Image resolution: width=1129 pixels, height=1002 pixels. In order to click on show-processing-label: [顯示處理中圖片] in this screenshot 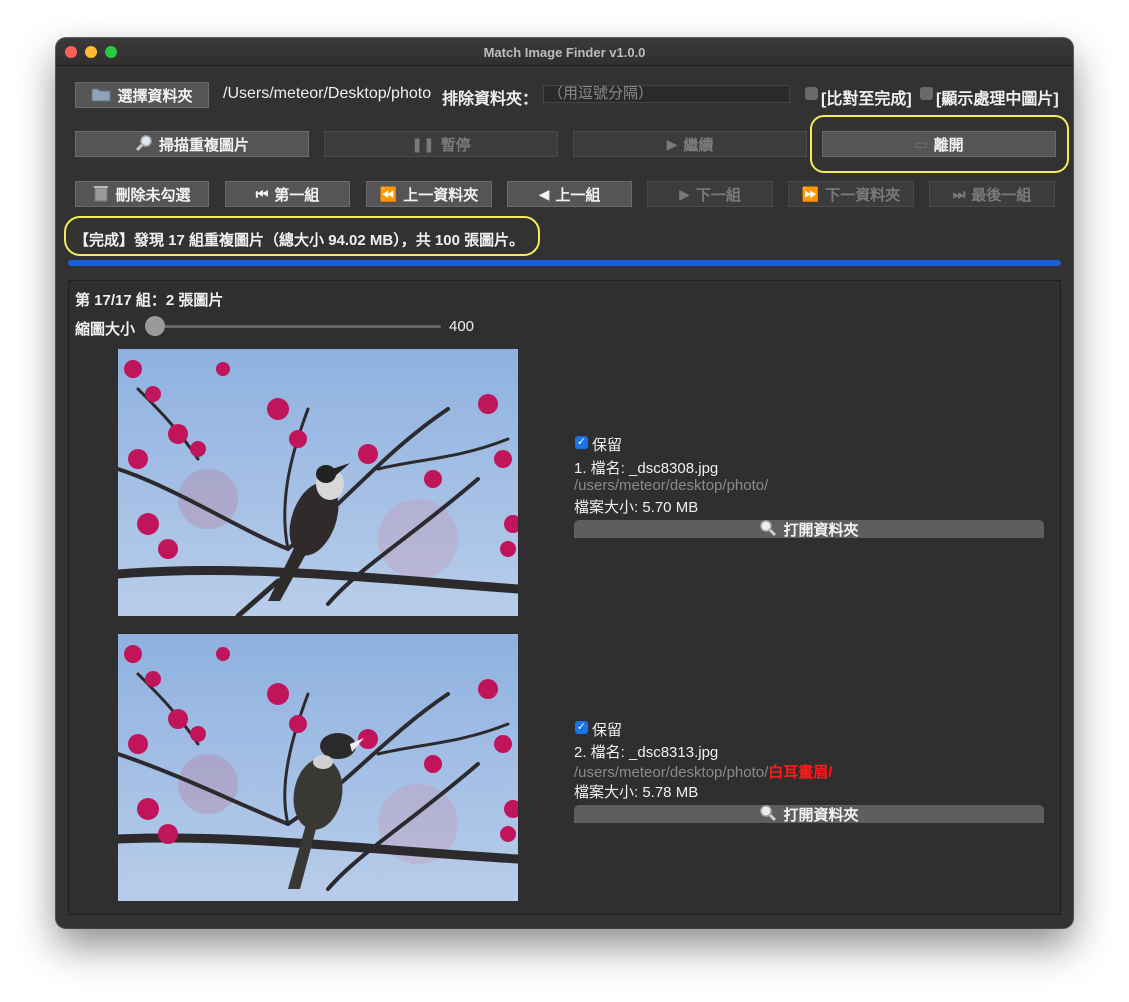, I will do `click(997, 99)`.